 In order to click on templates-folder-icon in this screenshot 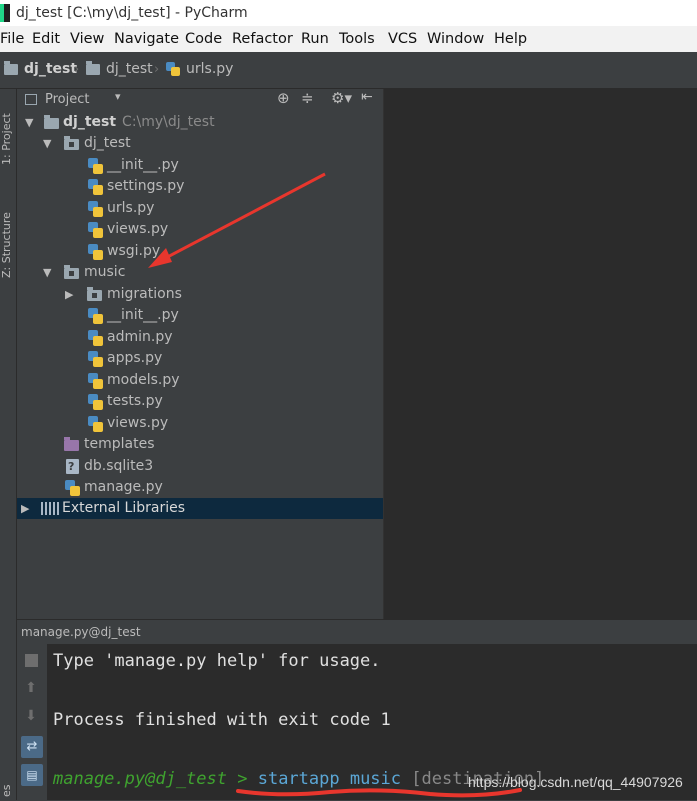, I will do `click(71, 444)`.